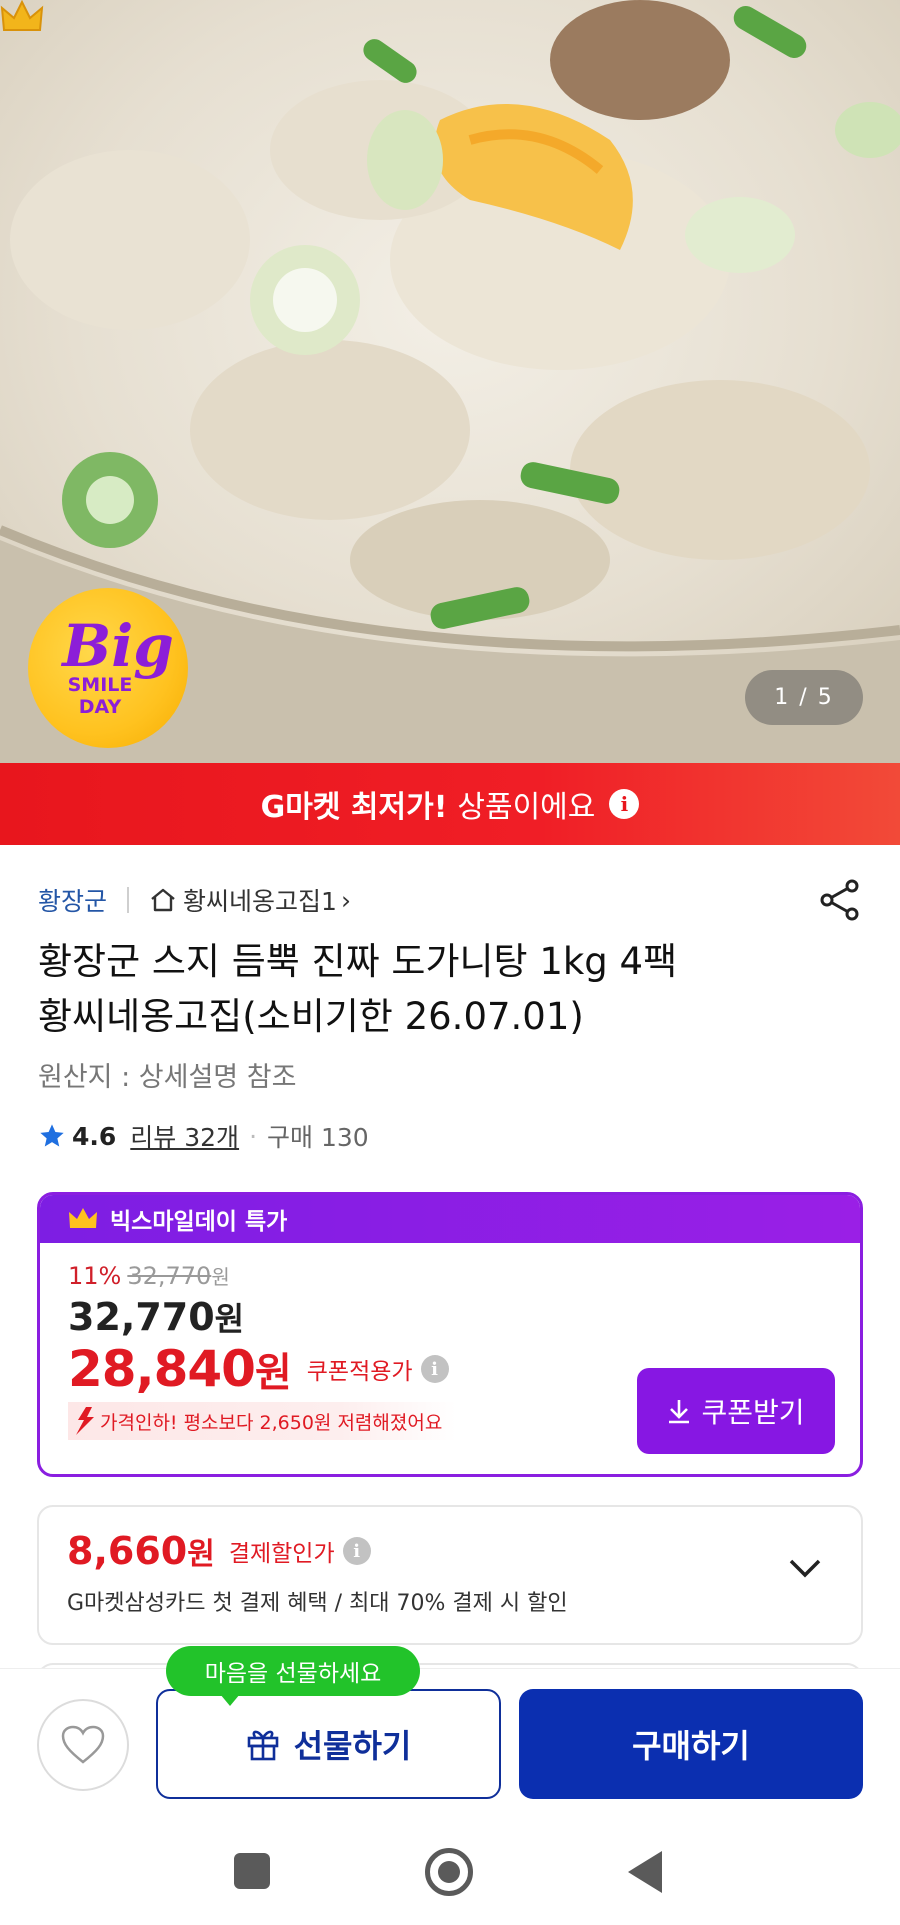 The height and width of the screenshot is (1925, 900). I want to click on star-icon, so click(52, 1135).